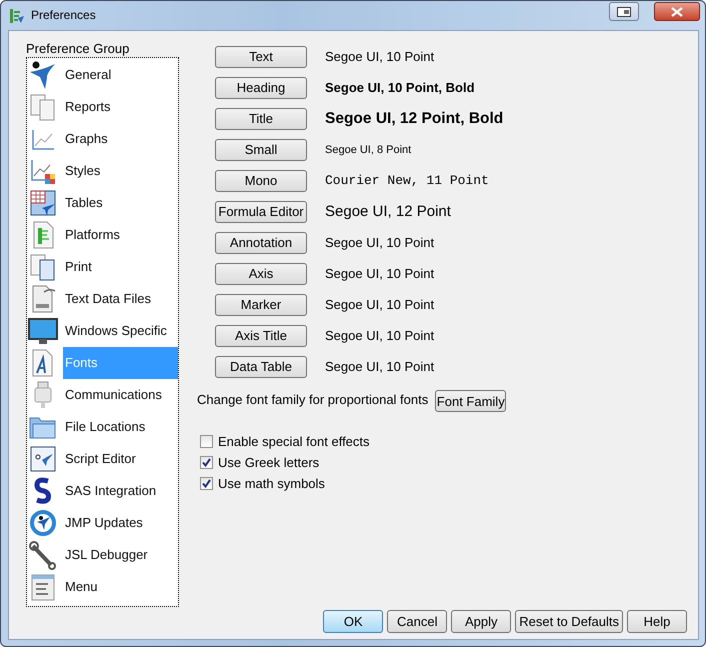 This screenshot has height=647, width=706. I want to click on dialog-button: OK, so click(353, 621).